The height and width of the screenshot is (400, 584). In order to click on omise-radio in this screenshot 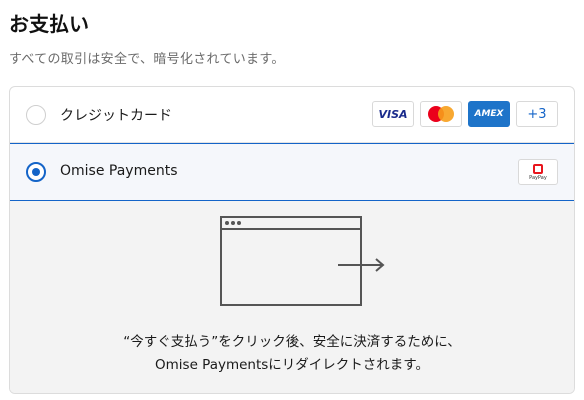, I will do `click(36, 172)`.